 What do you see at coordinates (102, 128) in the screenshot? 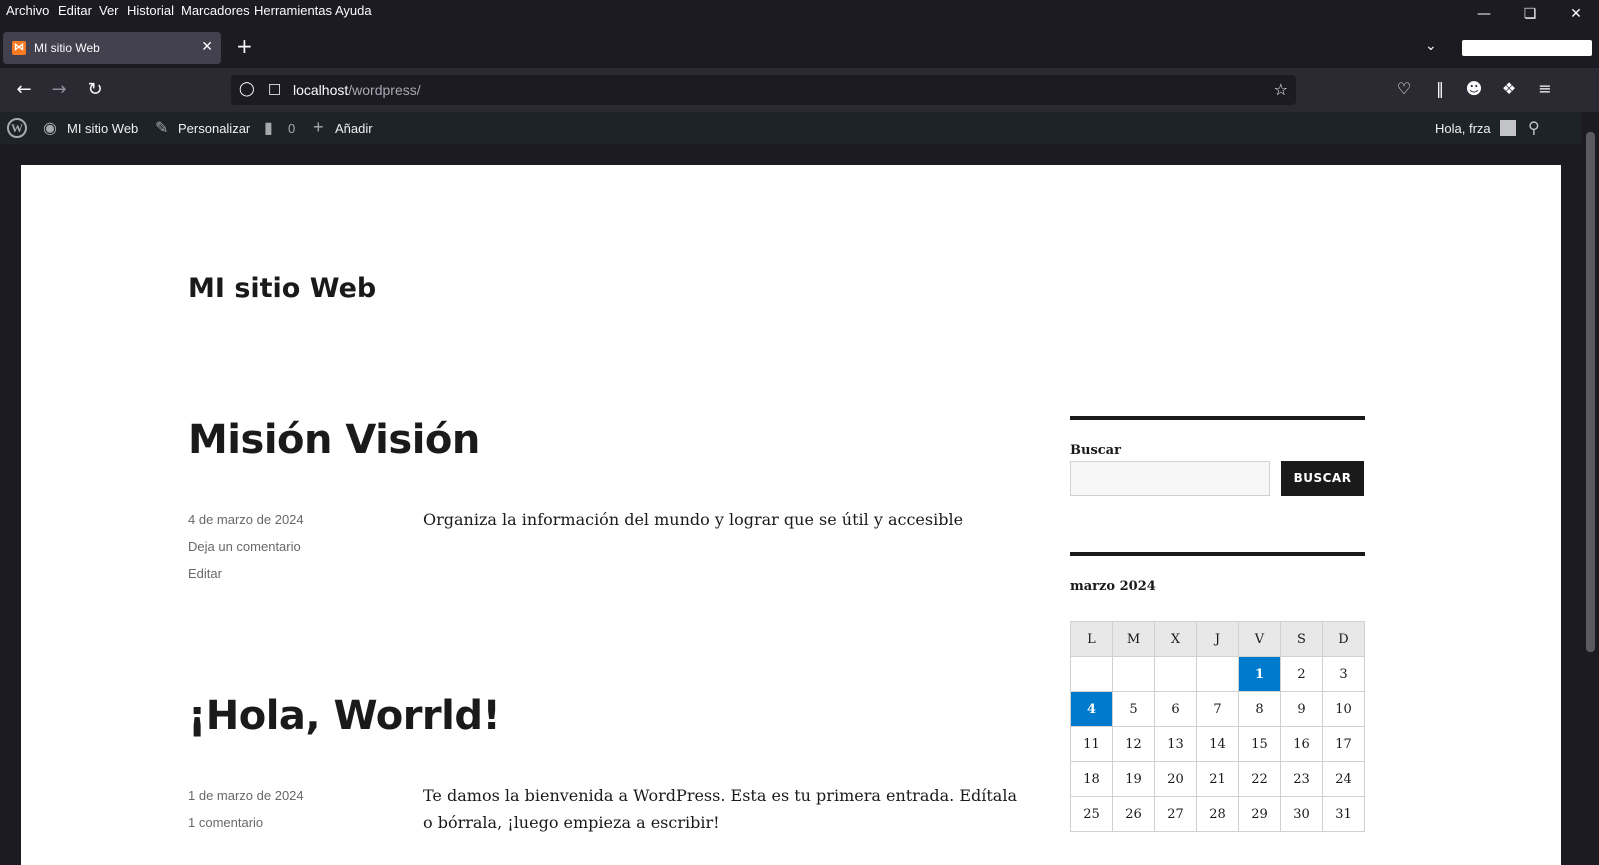
I see `admin-site-name: MI sitio Web` at bounding box center [102, 128].